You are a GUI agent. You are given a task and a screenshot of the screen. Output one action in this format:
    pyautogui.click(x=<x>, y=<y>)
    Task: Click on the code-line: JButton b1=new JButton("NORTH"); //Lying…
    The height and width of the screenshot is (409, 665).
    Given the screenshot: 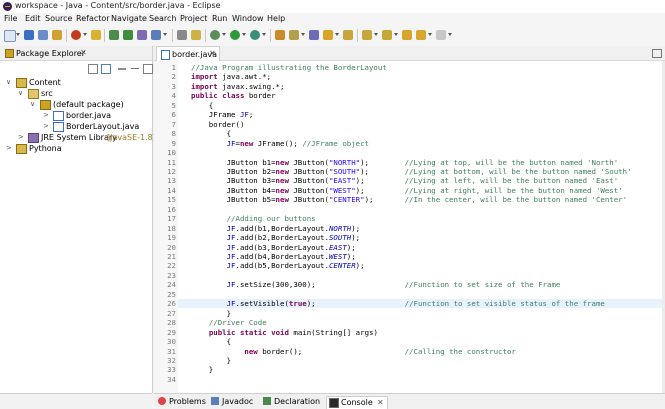 What is the action you would take?
    pyautogui.click(x=405, y=162)
    